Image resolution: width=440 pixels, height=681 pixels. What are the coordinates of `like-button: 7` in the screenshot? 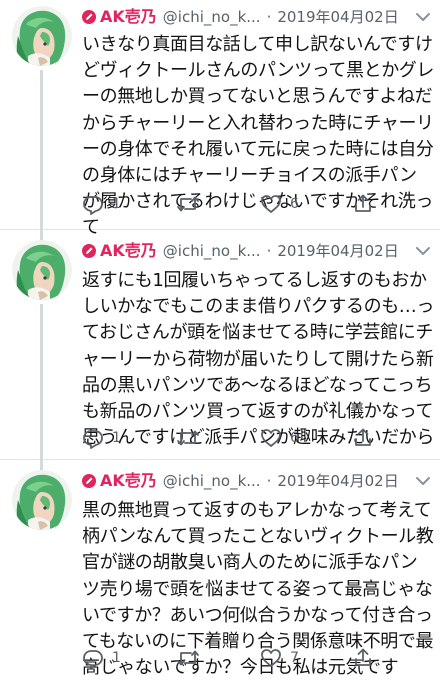 It's located at (279, 658).